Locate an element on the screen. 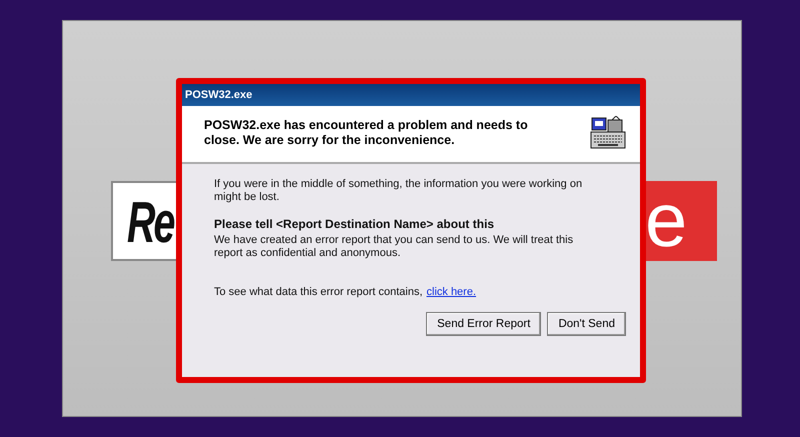 The height and width of the screenshot is (437, 800). details-text: To see what data this error report contains, is located at coordinates (318, 292).